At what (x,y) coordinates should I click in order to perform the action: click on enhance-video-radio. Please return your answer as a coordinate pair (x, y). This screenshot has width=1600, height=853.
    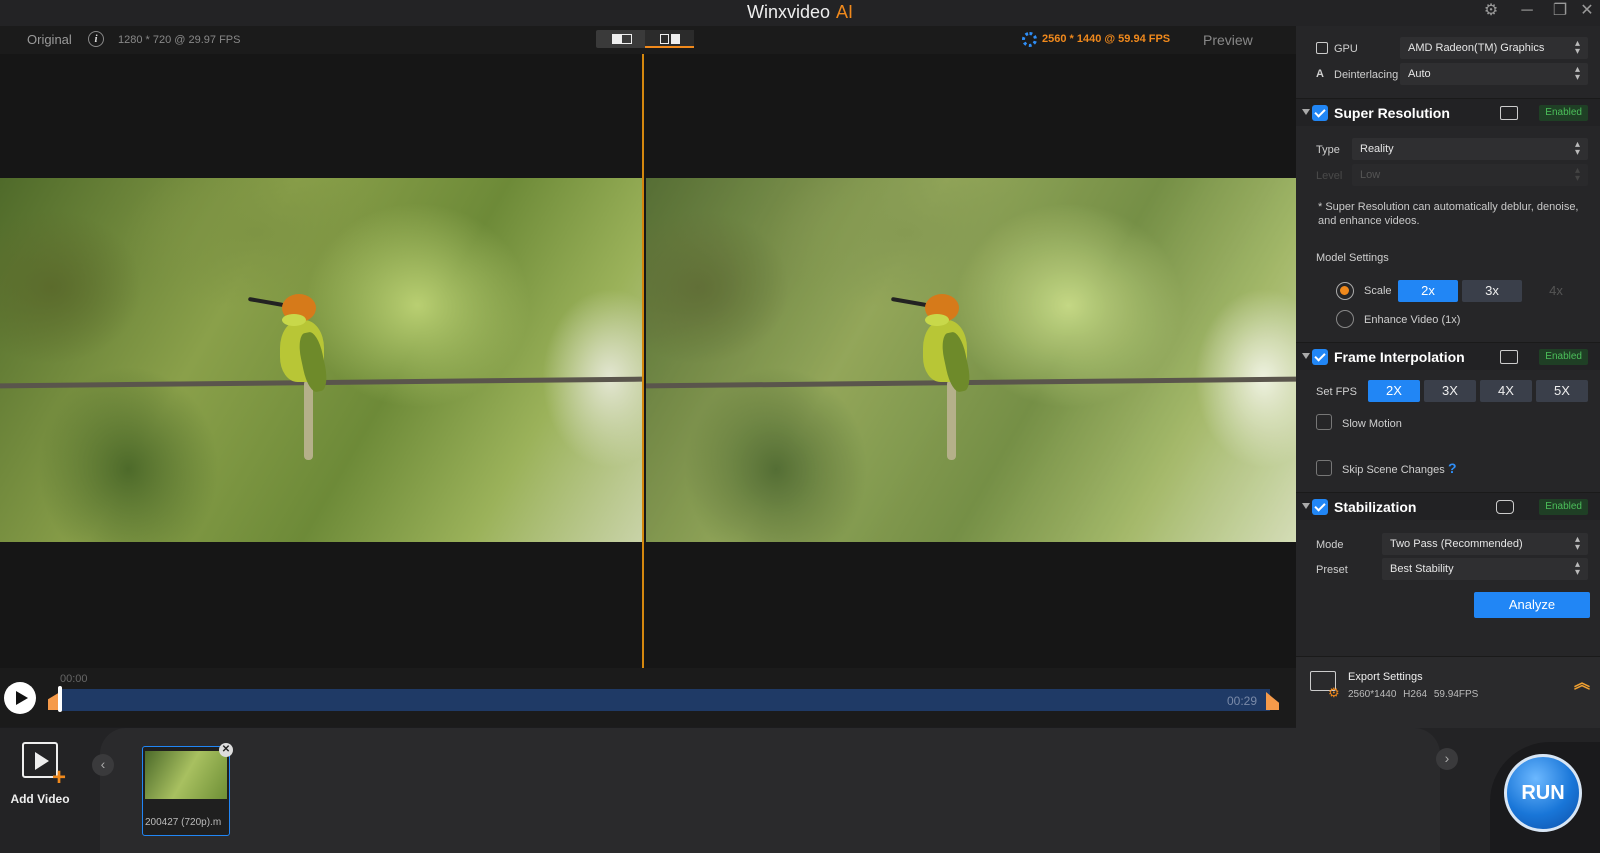
    Looking at the image, I should click on (1345, 319).